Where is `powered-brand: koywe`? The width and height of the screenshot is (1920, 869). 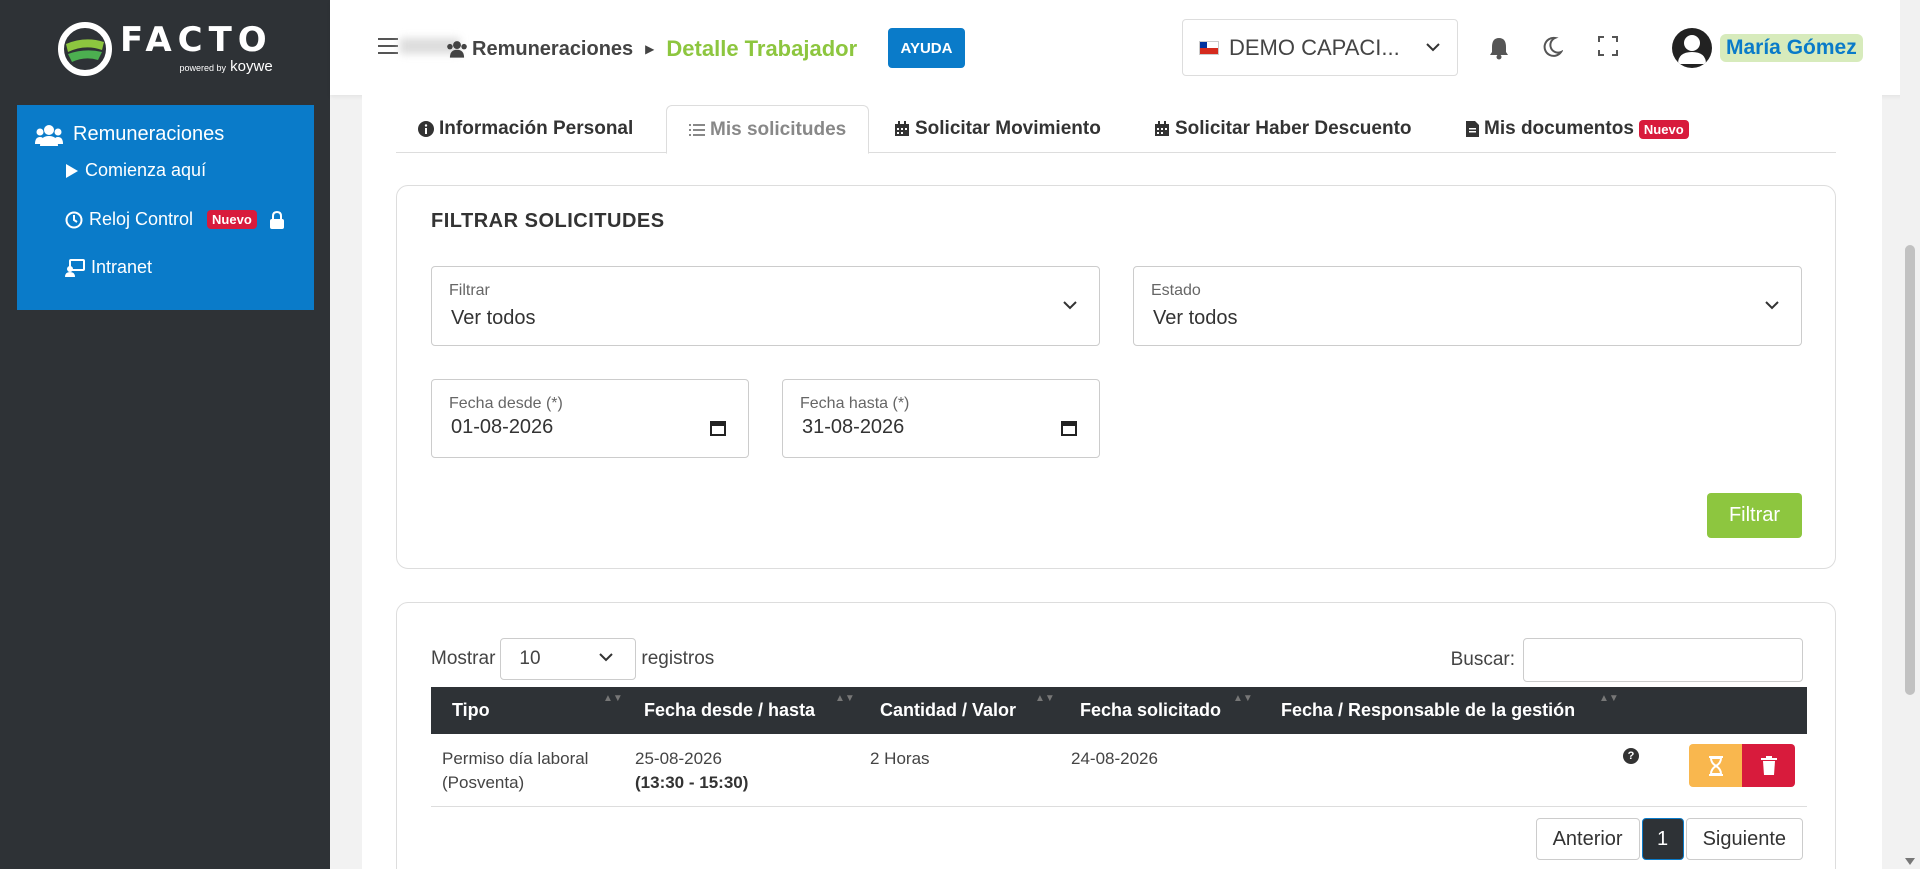 powered-brand: koywe is located at coordinates (251, 66).